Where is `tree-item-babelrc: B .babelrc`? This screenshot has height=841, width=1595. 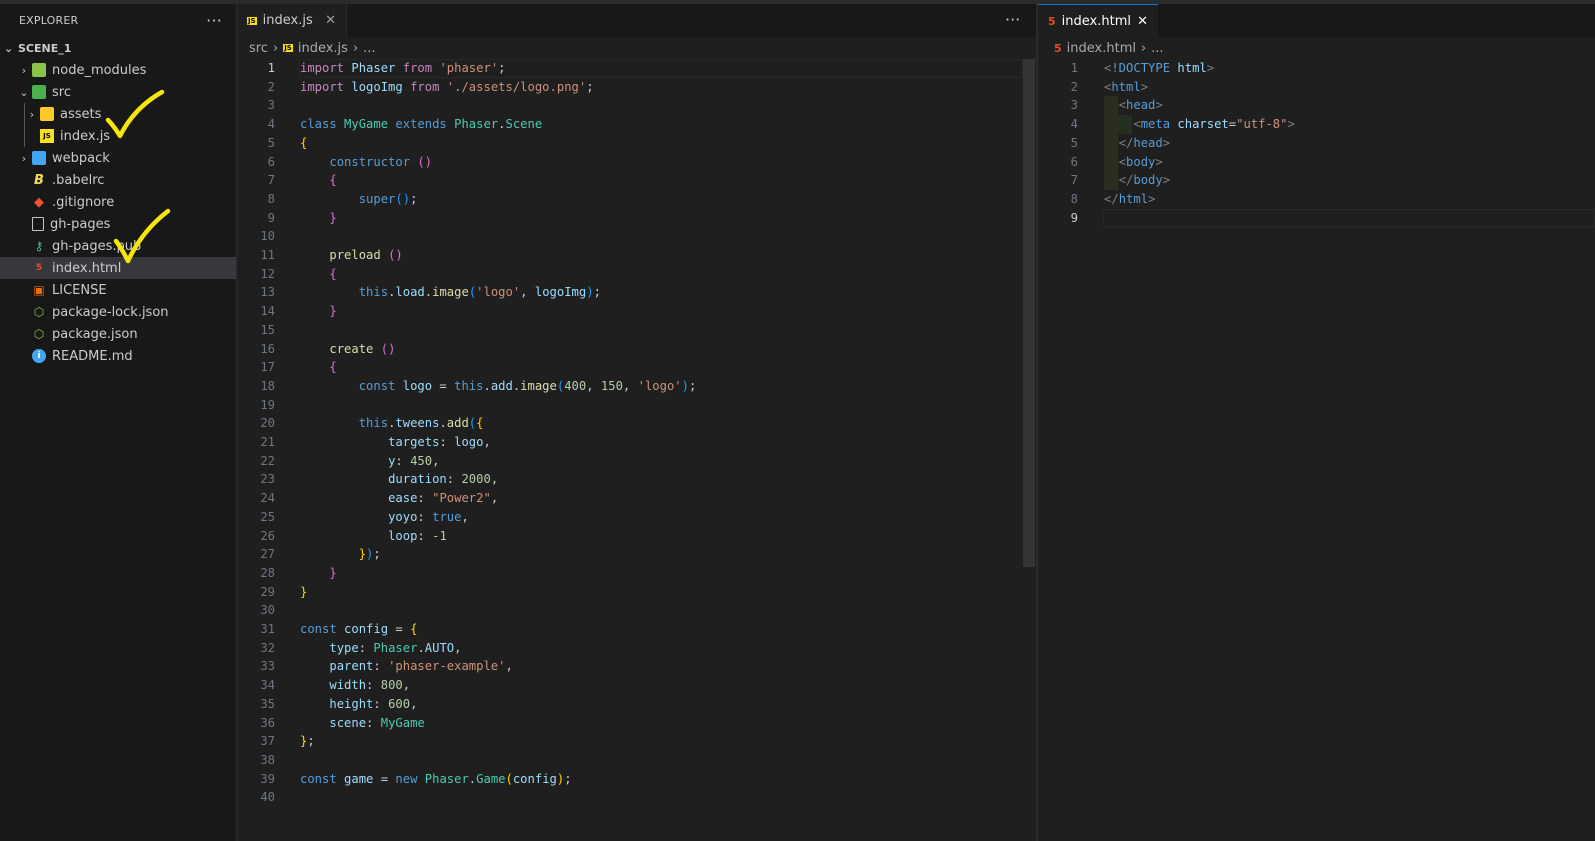
tree-item-babelrc: B .babelrc is located at coordinates (118, 180).